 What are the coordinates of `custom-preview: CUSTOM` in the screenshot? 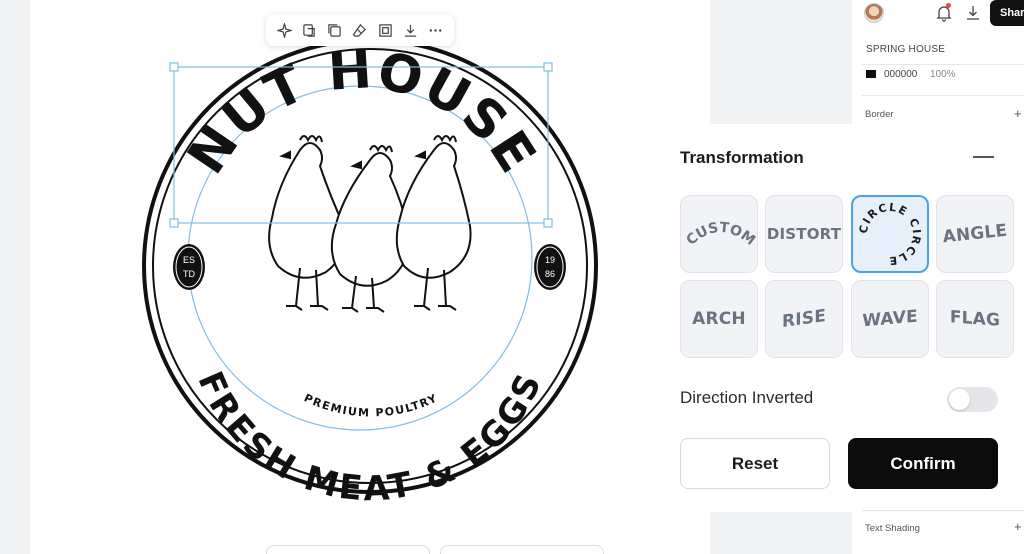 It's located at (721, 234).